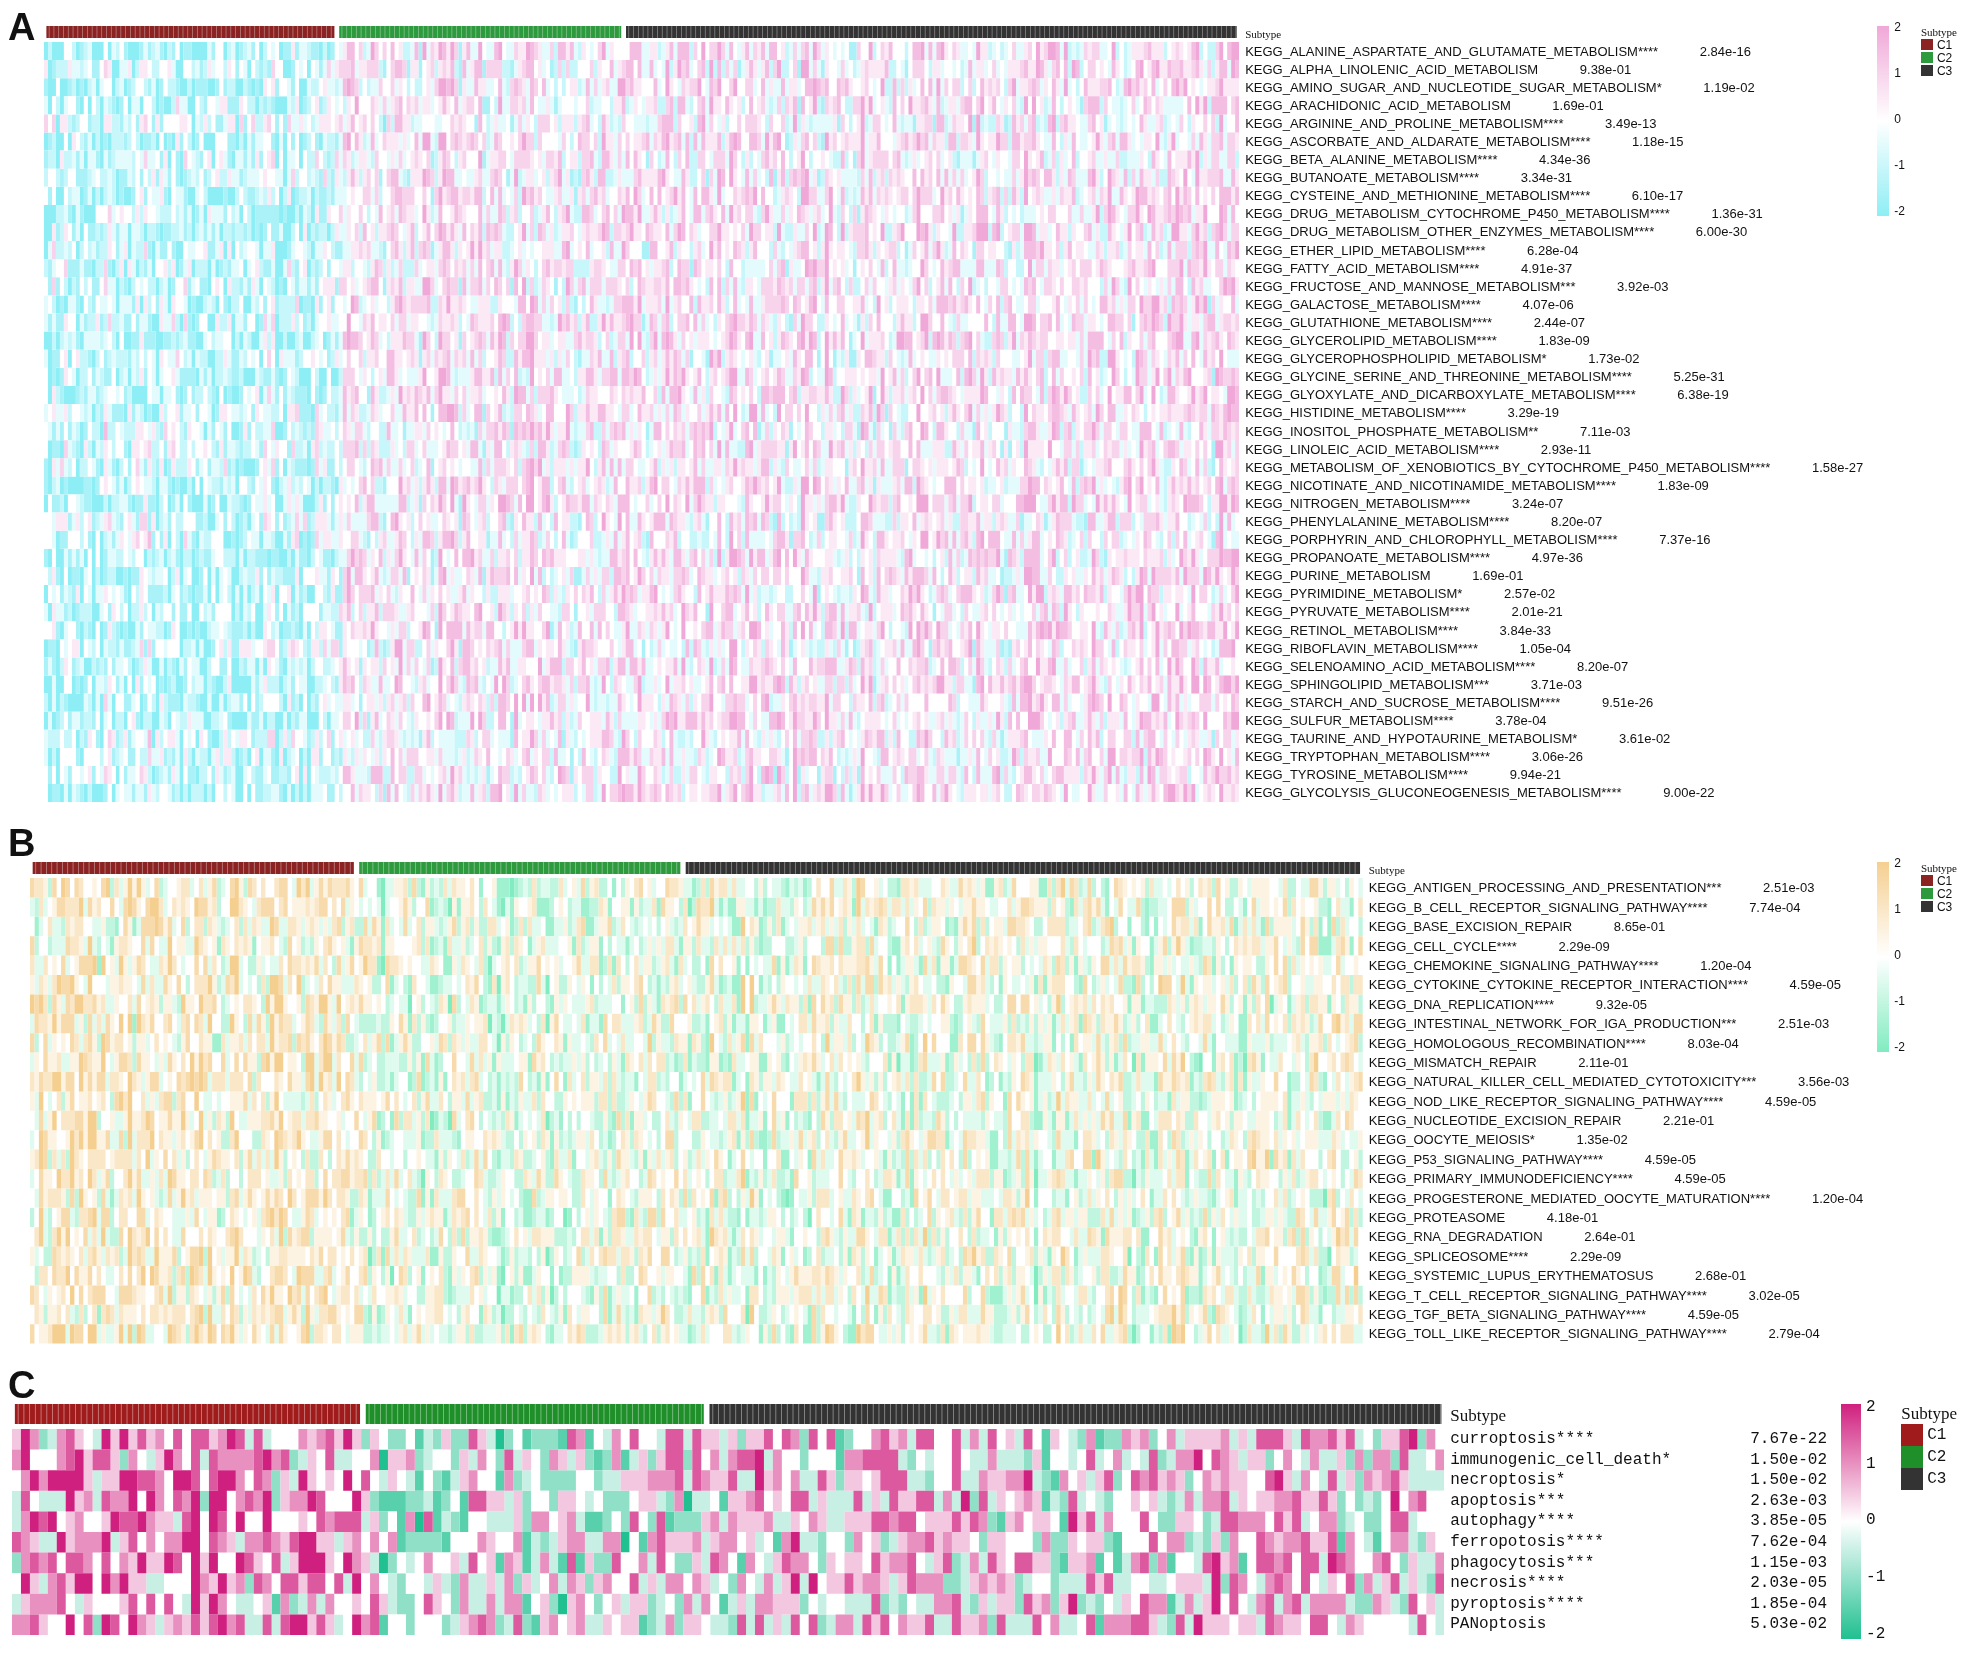 This screenshot has height=1680, width=1965. I want to click on pathway-label: KEGG_TRYPTOPHAN_METABOLISM****, so click(1368, 757).